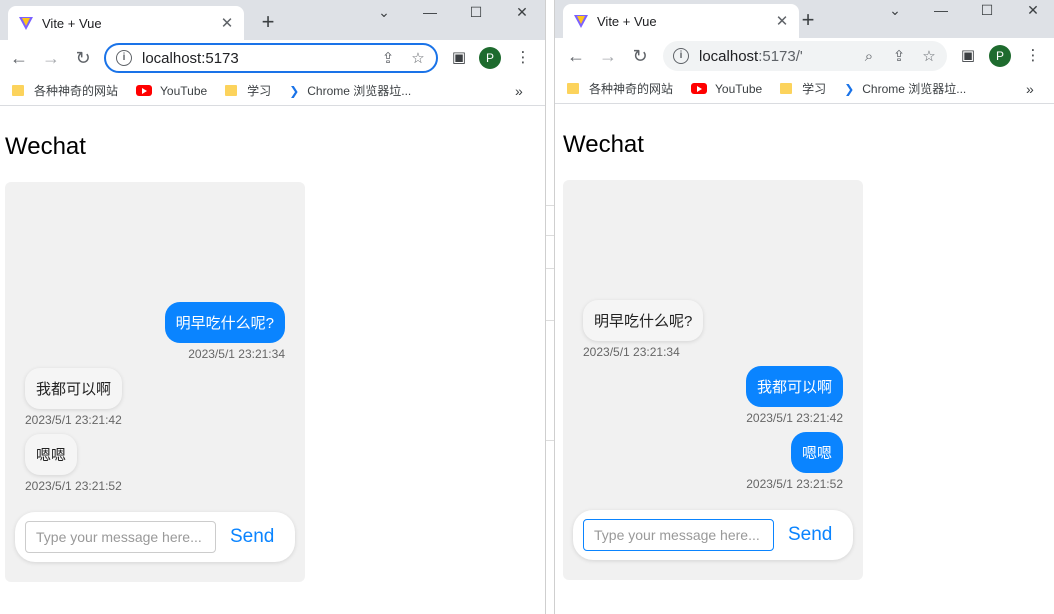 Image resolution: width=1054 pixels, height=614 pixels. I want to click on message-outgoing: 明早吃什么呢? 2023/5/1 23:21:34, so click(224, 331).